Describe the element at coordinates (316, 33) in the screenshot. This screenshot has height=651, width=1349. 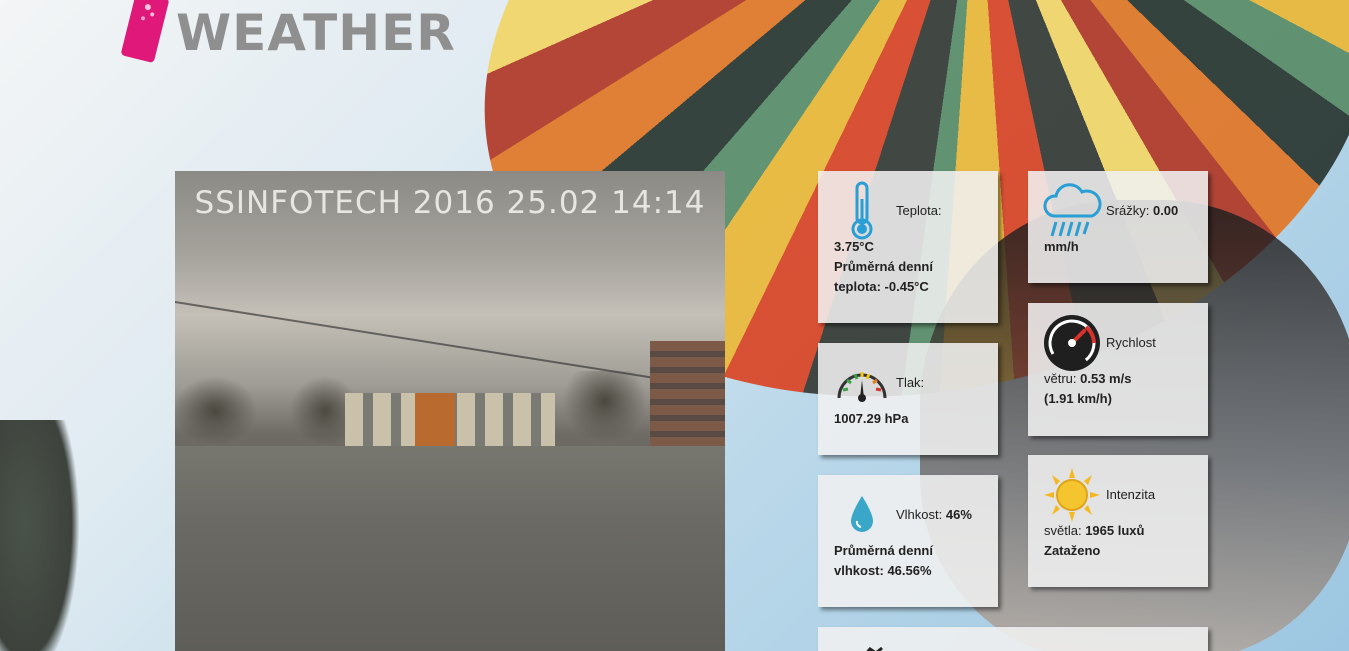
I see `logo-text: WEATHER` at that location.